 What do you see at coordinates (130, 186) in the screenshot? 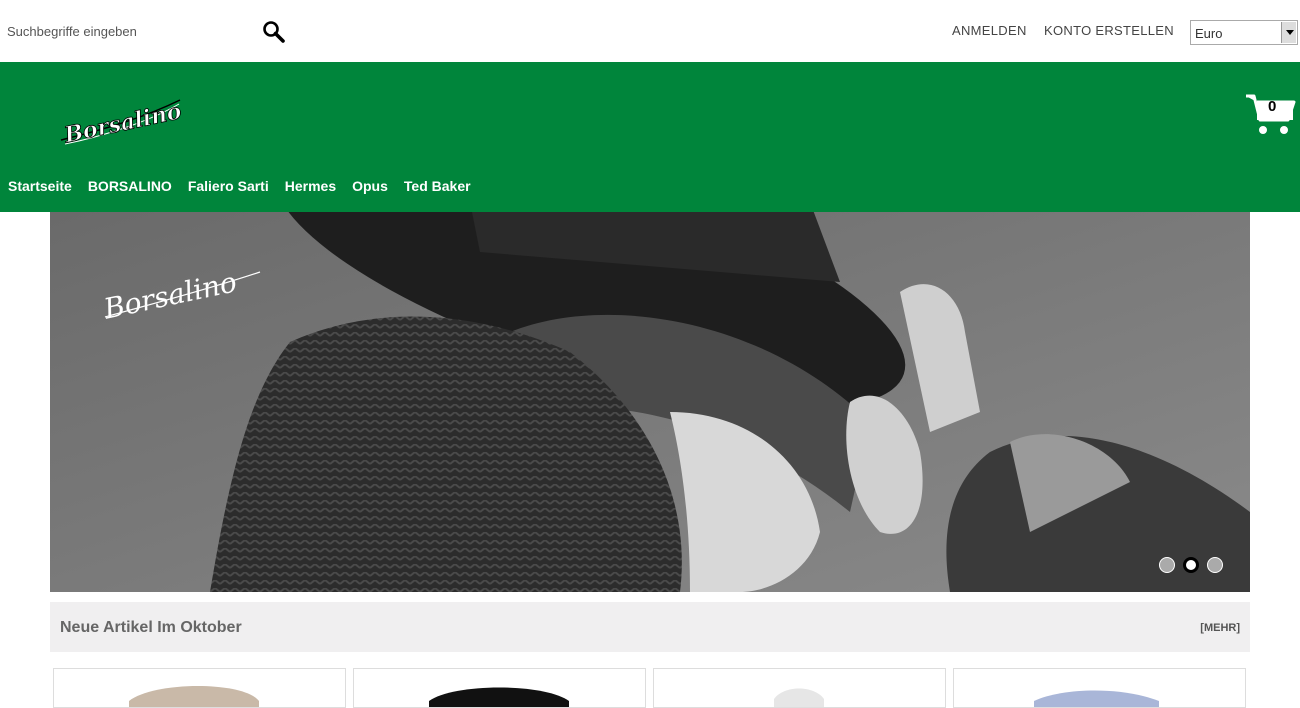
I see `nav-item-borsalino: BORSALINO` at bounding box center [130, 186].